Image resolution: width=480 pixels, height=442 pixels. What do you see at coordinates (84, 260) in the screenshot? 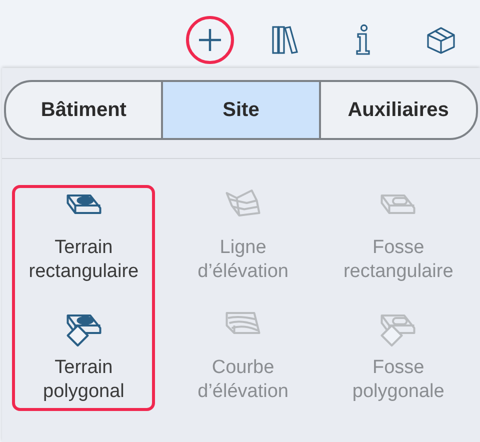
I see `tool-label: Terrain rectangulaire` at bounding box center [84, 260].